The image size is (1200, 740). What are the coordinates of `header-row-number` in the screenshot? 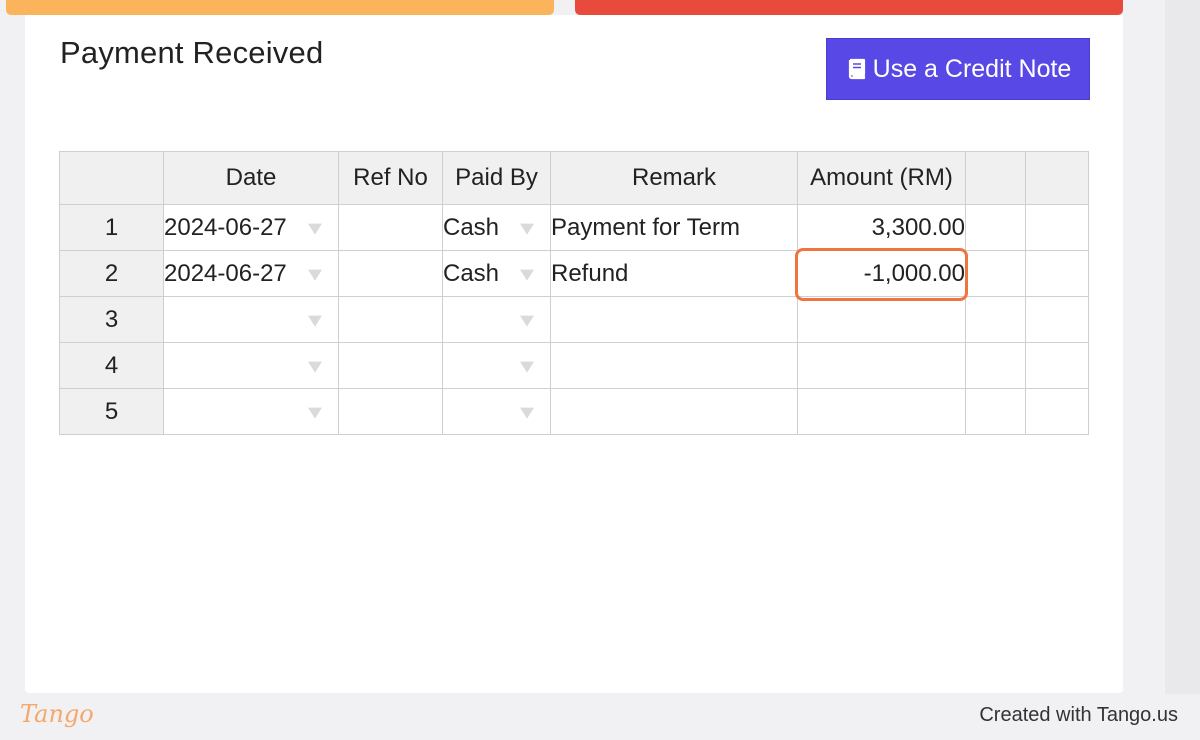 It's located at (111, 178).